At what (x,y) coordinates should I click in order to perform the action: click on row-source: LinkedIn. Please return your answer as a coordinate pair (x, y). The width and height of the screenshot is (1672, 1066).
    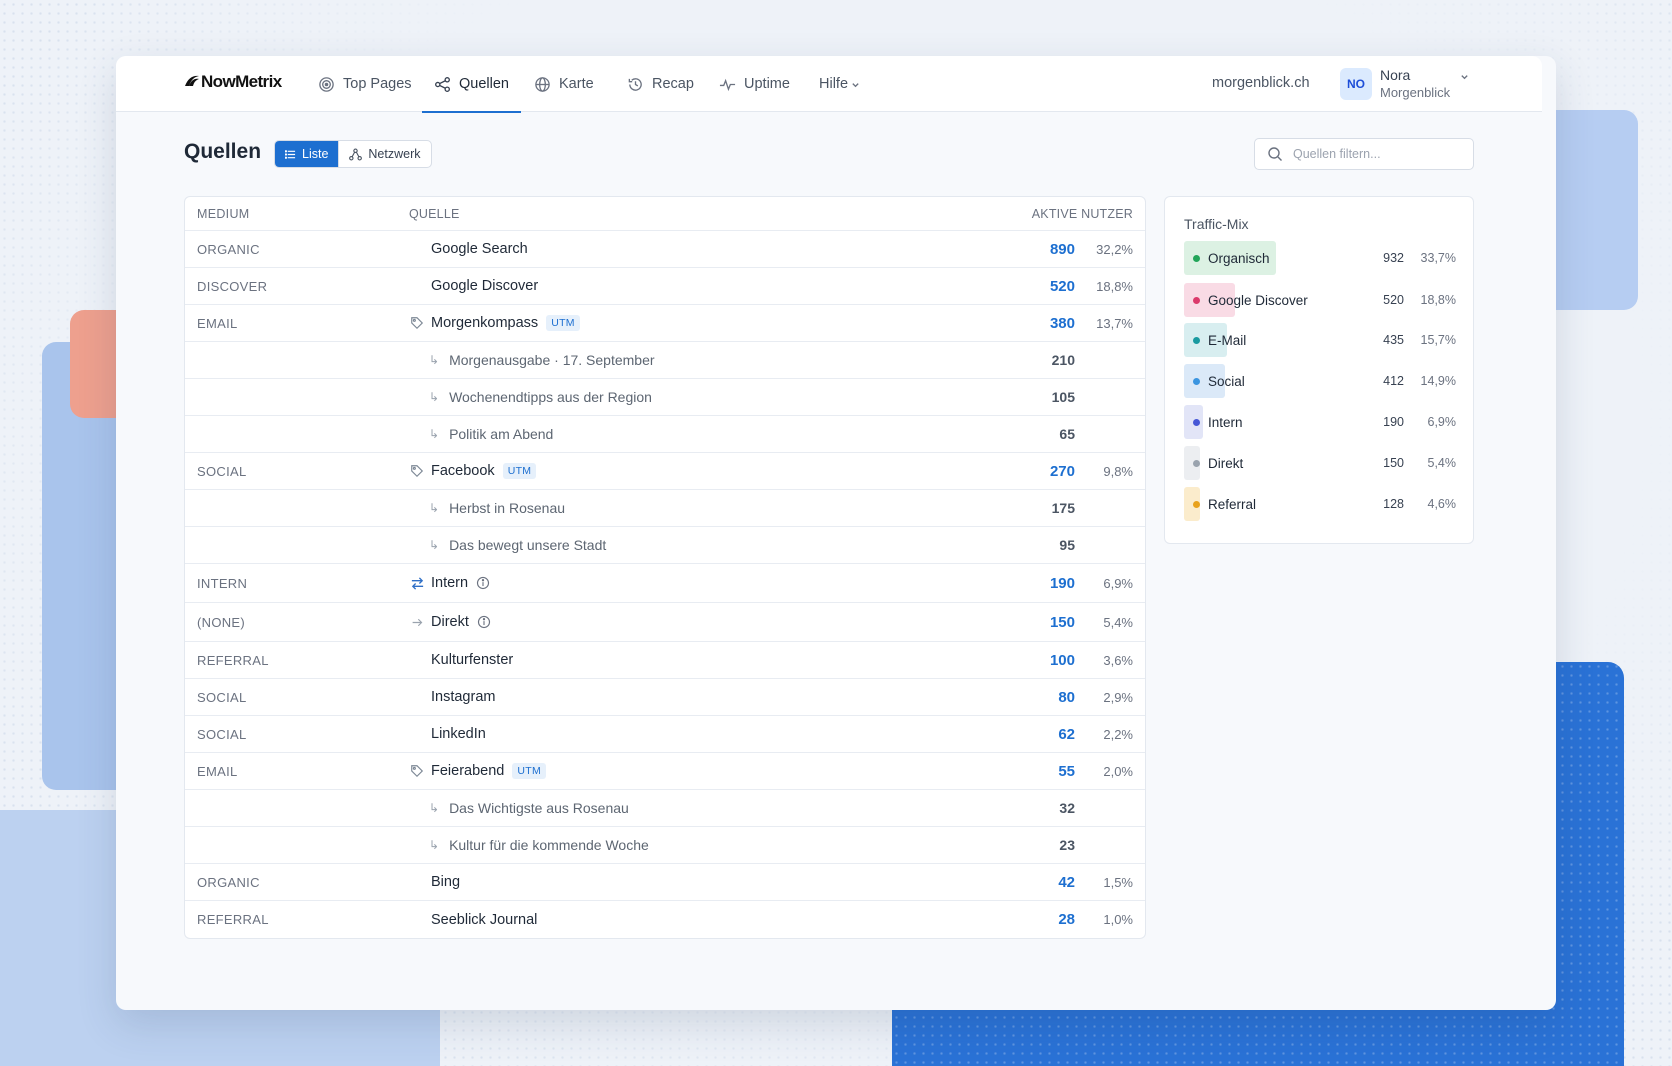
    Looking at the image, I should click on (458, 734).